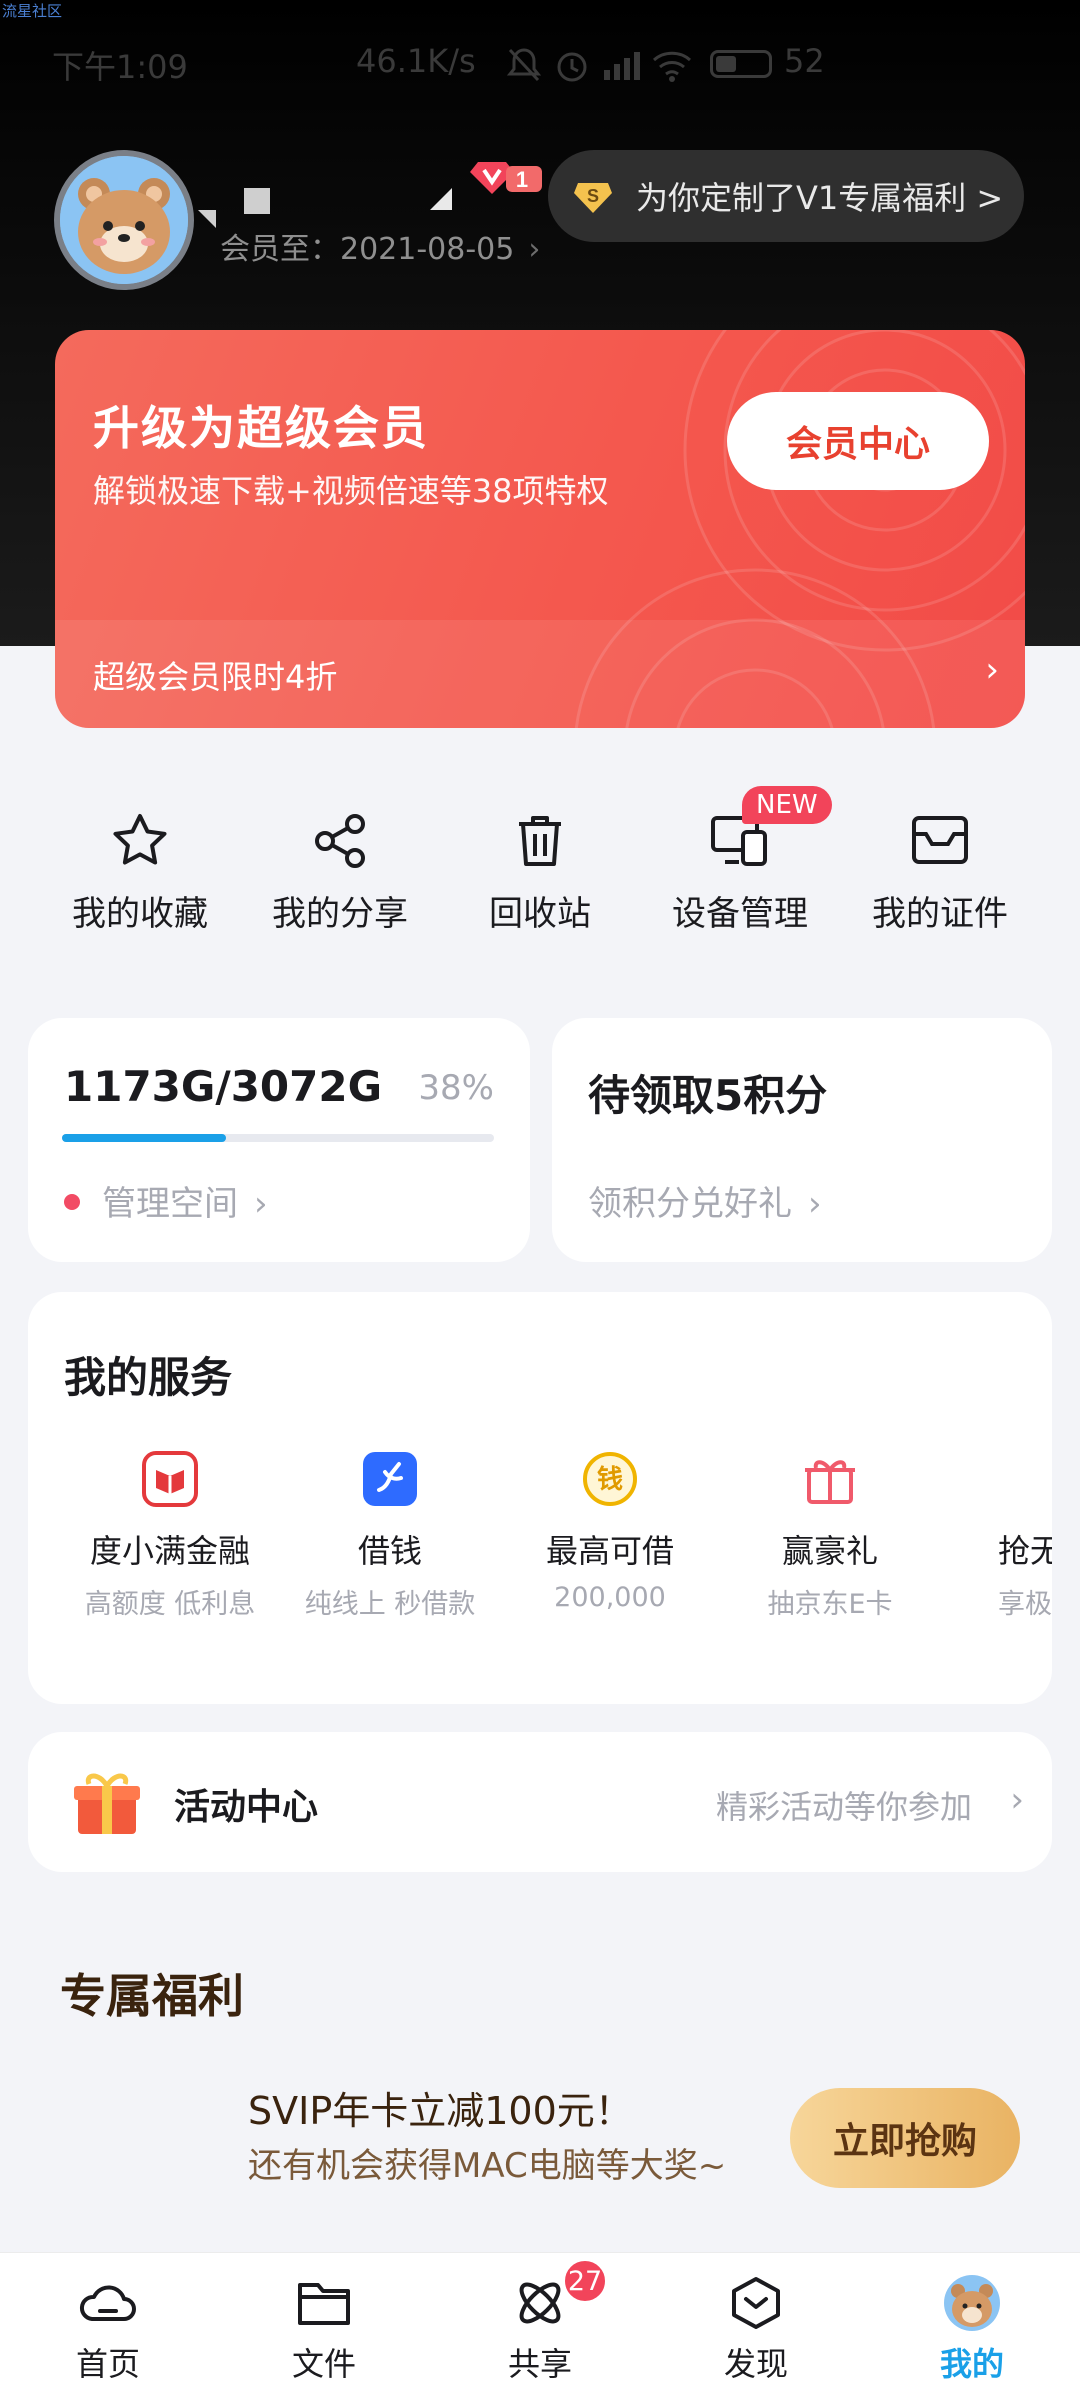  What do you see at coordinates (107, 1803) in the screenshot?
I see `gift-box-icon` at bounding box center [107, 1803].